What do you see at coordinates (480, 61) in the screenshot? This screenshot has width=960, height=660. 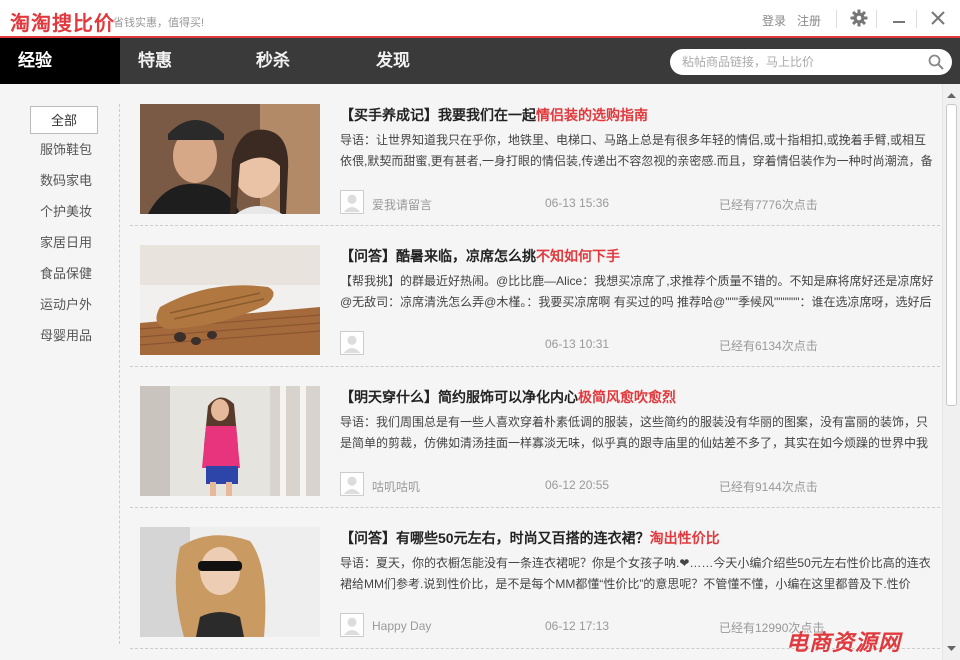 I see `main-nav: 经验 特惠 秒杀 发现` at bounding box center [480, 61].